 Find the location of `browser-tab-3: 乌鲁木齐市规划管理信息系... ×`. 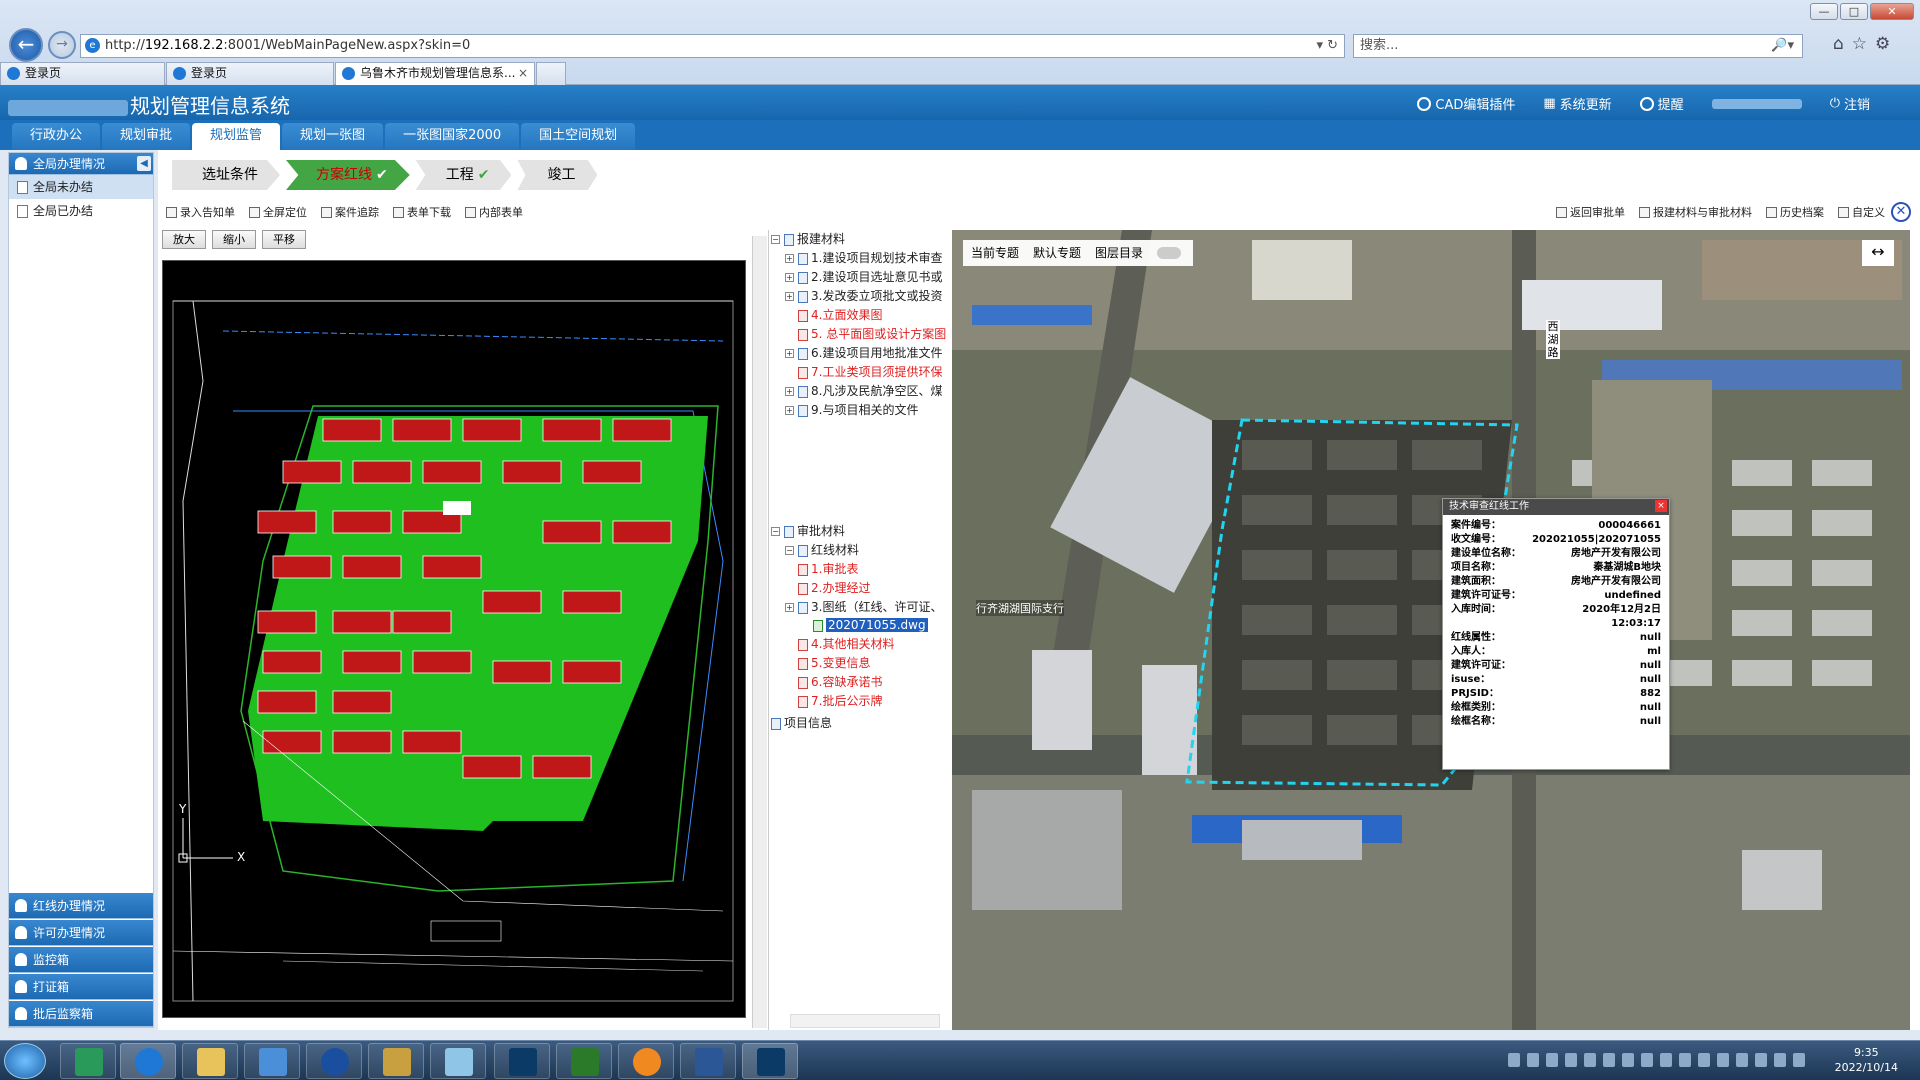

browser-tab-3: 乌鲁木齐市规划管理信息系... × is located at coordinates (435, 73).